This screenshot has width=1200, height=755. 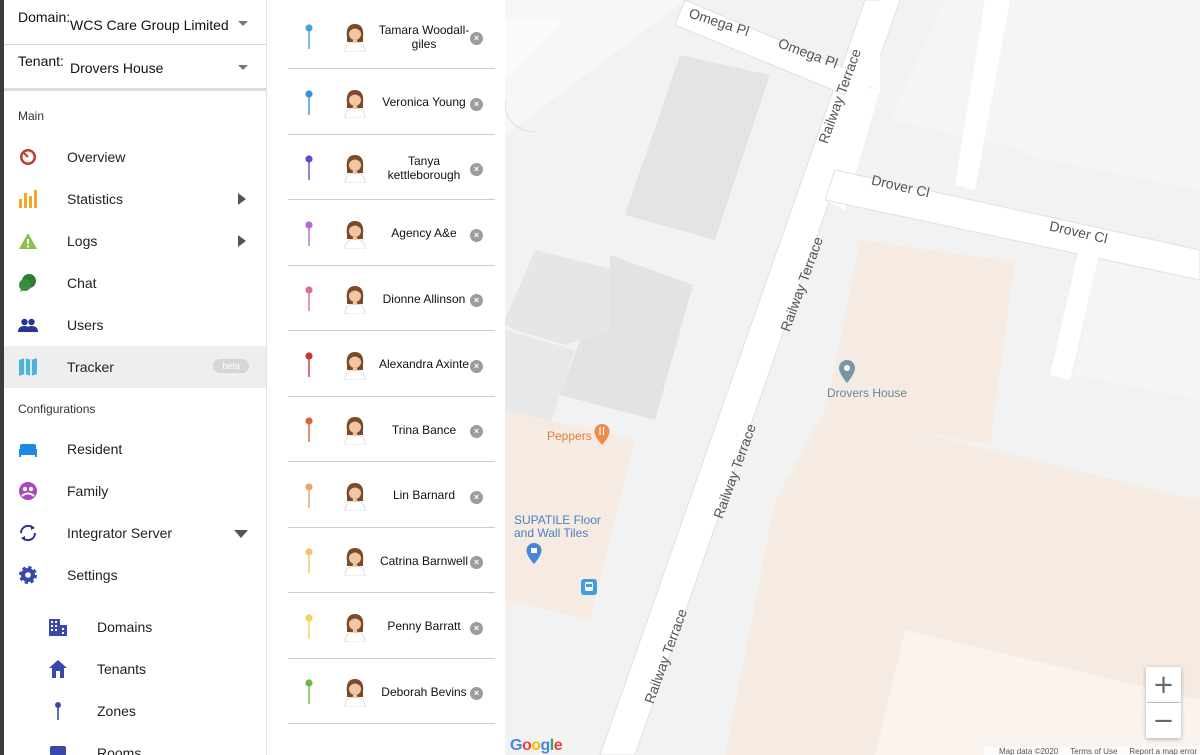 I want to click on sidebar-item-chat: Chat, so click(x=135, y=283).